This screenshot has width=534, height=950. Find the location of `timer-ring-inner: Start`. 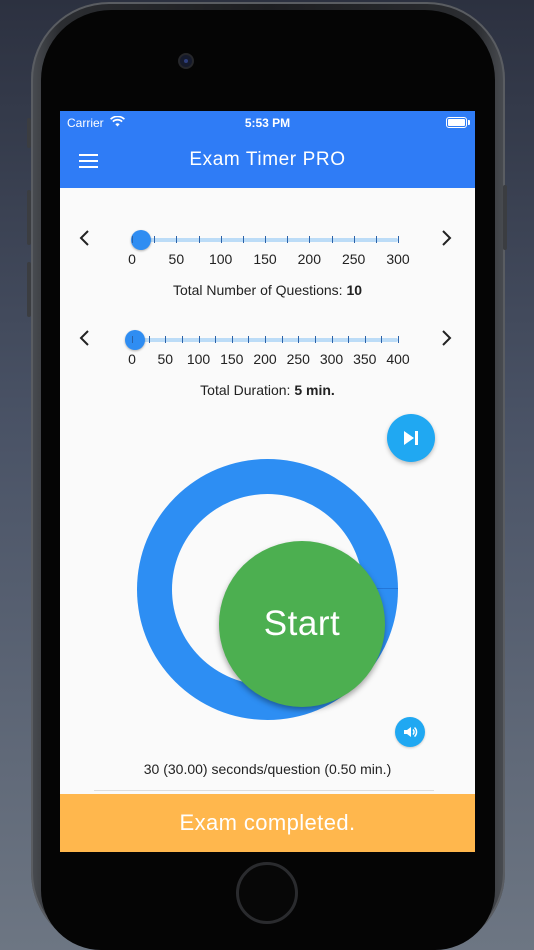

timer-ring-inner: Start is located at coordinates (278, 600).